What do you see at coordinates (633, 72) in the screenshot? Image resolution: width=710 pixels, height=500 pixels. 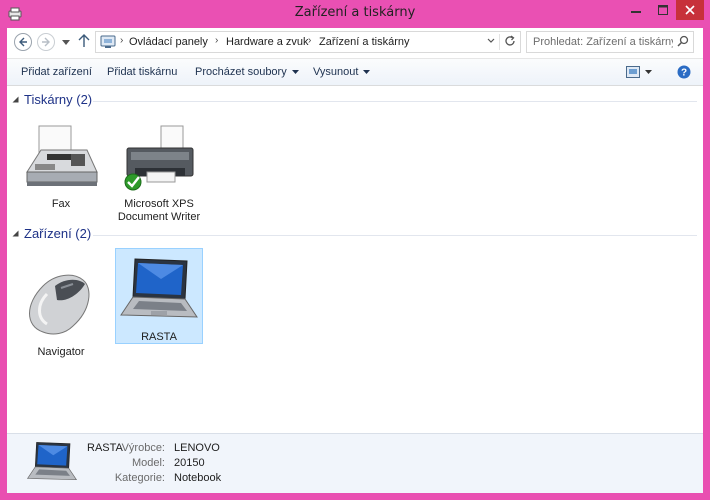 I see `view-icon` at bounding box center [633, 72].